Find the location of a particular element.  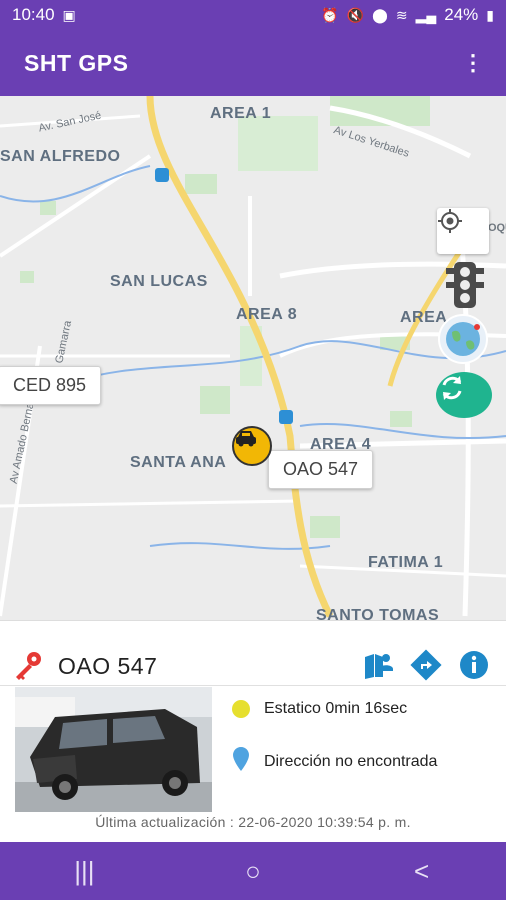

area-label: AREA 1 is located at coordinates (241, 113).